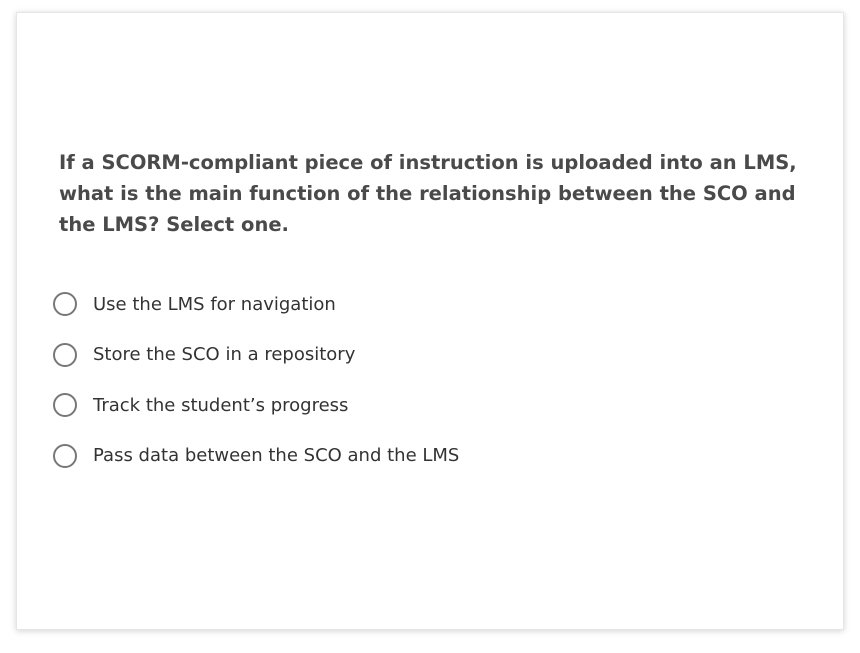  I want to click on answer-option: Pass data between the SCO and the LMS, so click(403, 456).